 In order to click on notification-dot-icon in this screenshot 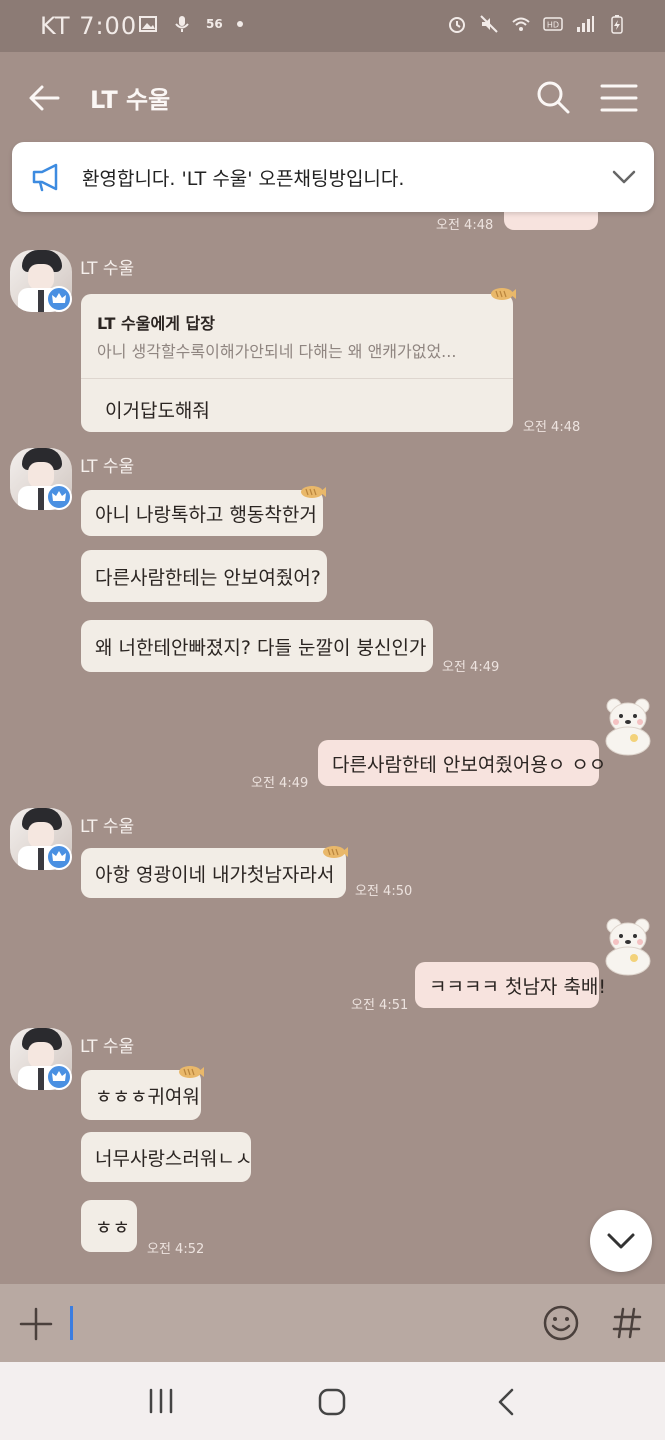, I will do `click(239, 24)`.